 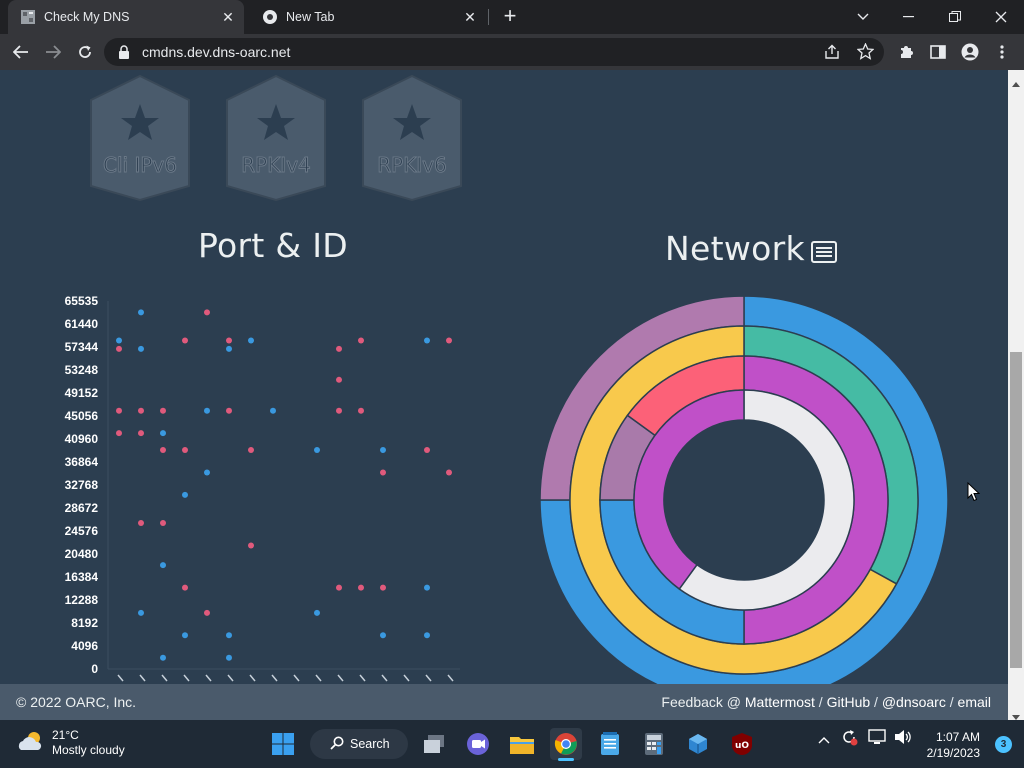 I want to click on sync-status-icon, so click(x=849, y=739).